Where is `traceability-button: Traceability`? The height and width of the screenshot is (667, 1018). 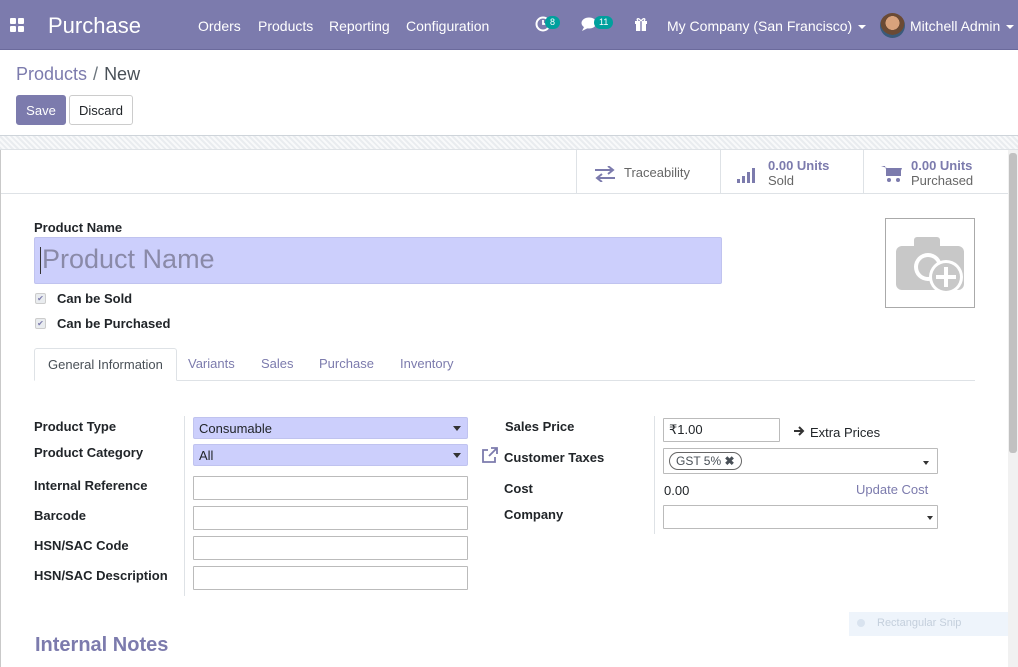
traceability-button: Traceability is located at coordinates (648, 172).